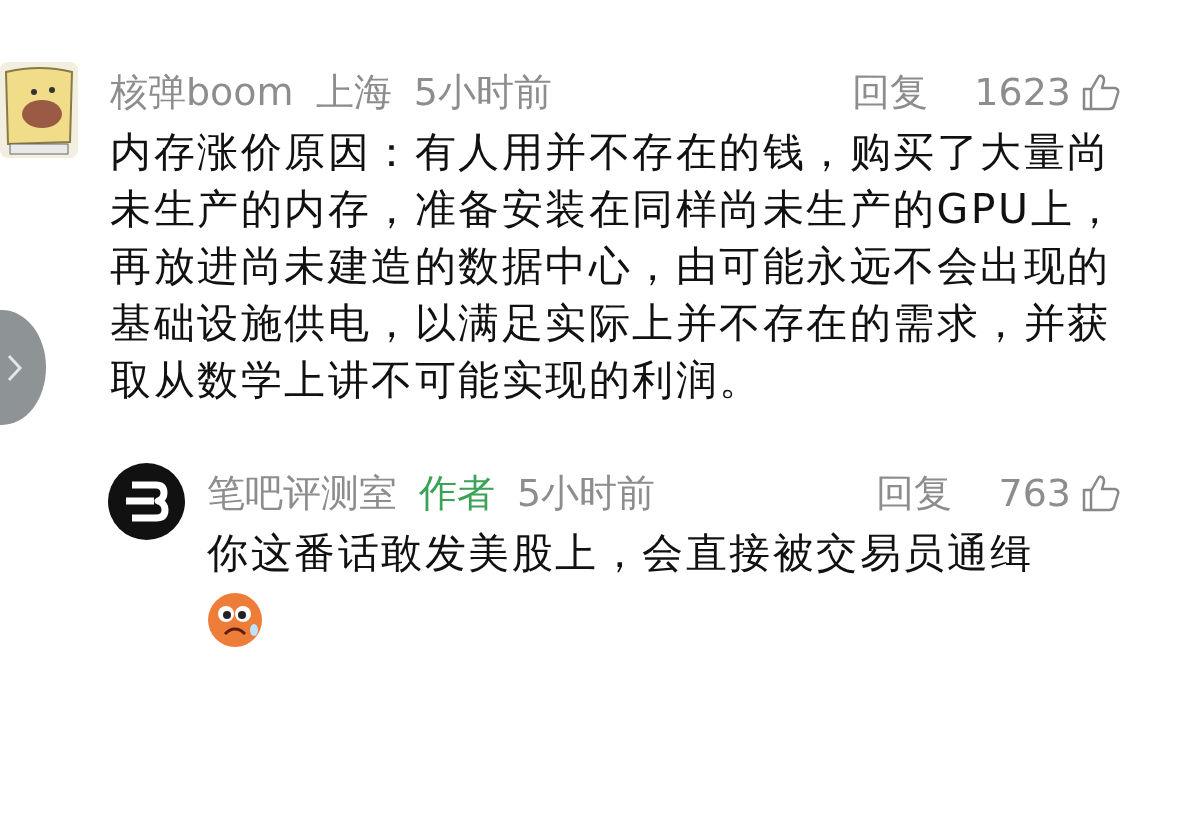 This screenshot has width=1189, height=835. What do you see at coordinates (146, 501) in the screenshot?
I see `logo-avatar-icon` at bounding box center [146, 501].